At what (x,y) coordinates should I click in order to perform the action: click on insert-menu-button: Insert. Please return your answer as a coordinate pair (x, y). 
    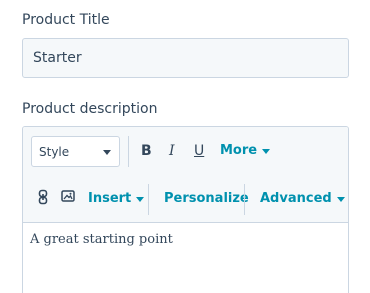
    Looking at the image, I should click on (116, 199).